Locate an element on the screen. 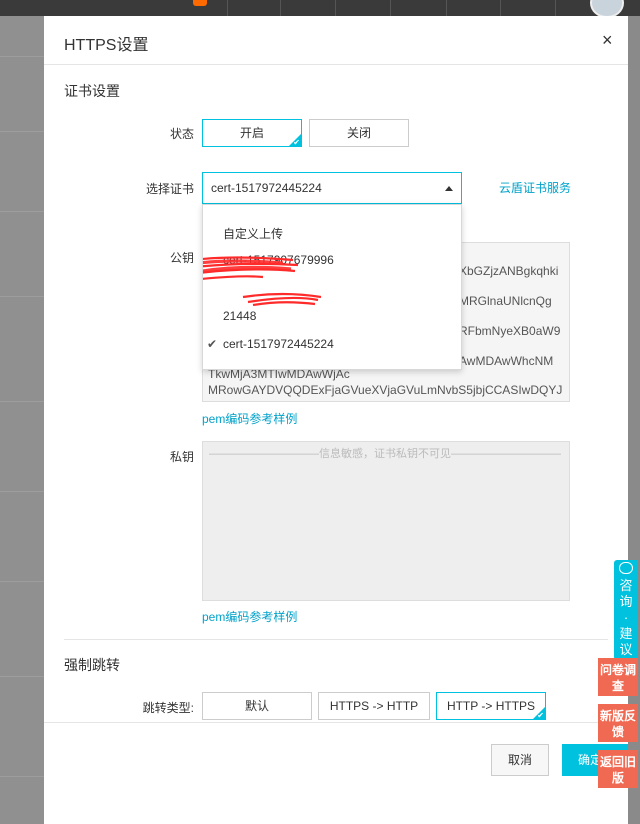 Image resolution: width=640 pixels, height=824 pixels. select-cert-label: 选择证书 is located at coordinates (169, 189).